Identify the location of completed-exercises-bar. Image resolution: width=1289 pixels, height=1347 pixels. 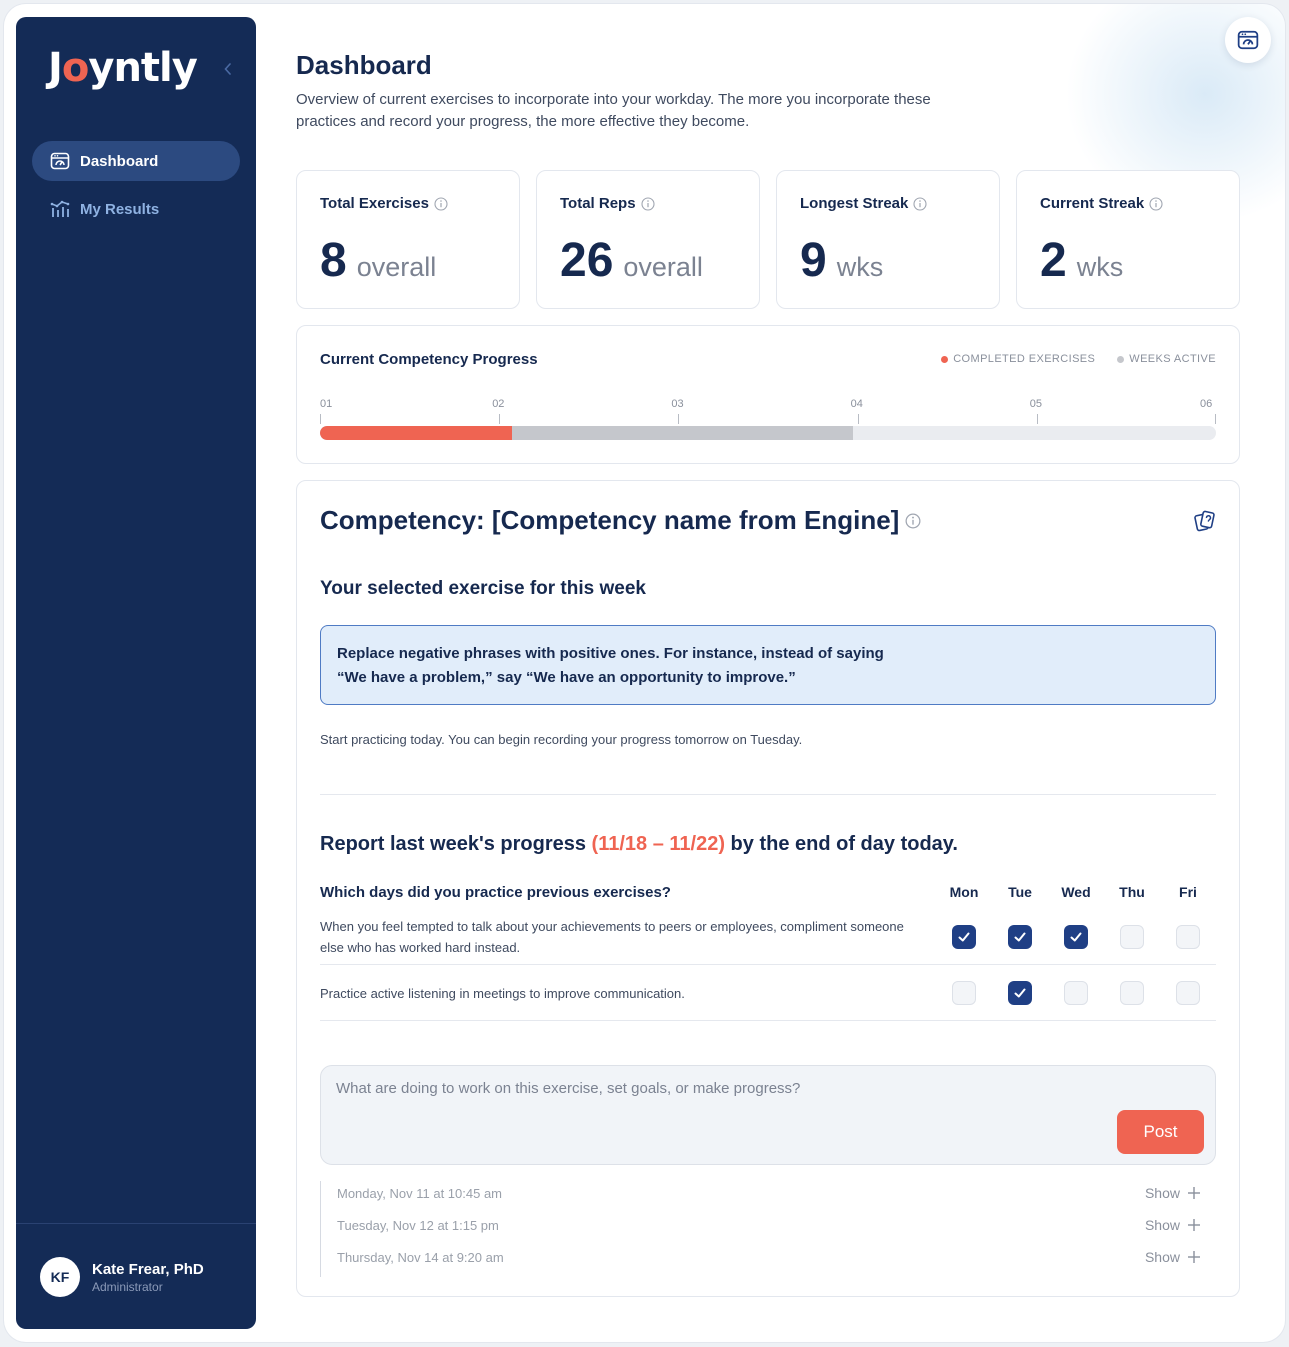
(416, 433).